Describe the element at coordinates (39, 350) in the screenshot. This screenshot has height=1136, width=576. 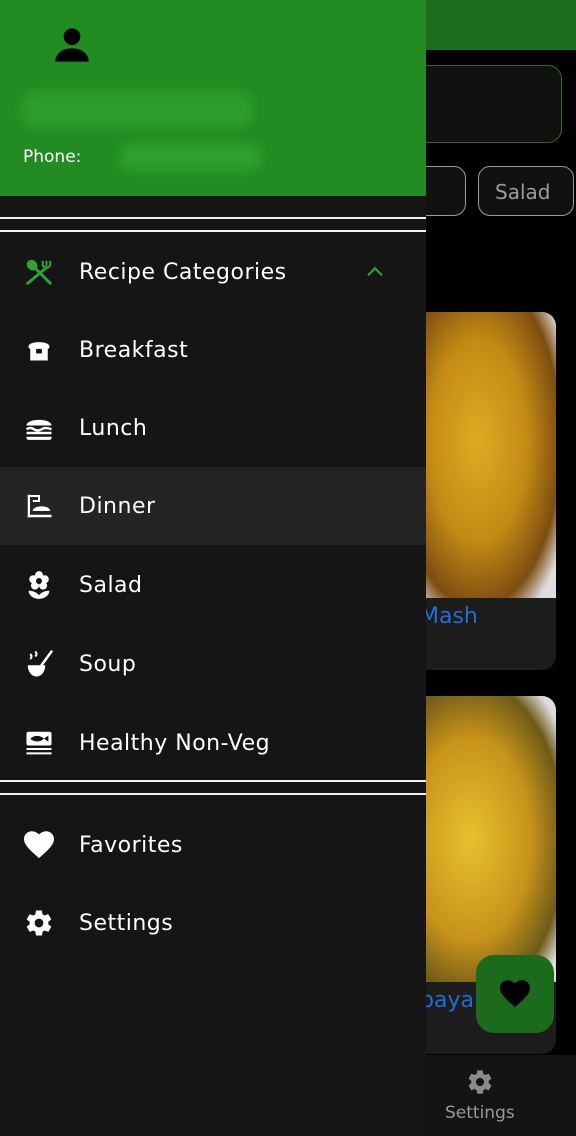
I see `bread-icon` at that location.